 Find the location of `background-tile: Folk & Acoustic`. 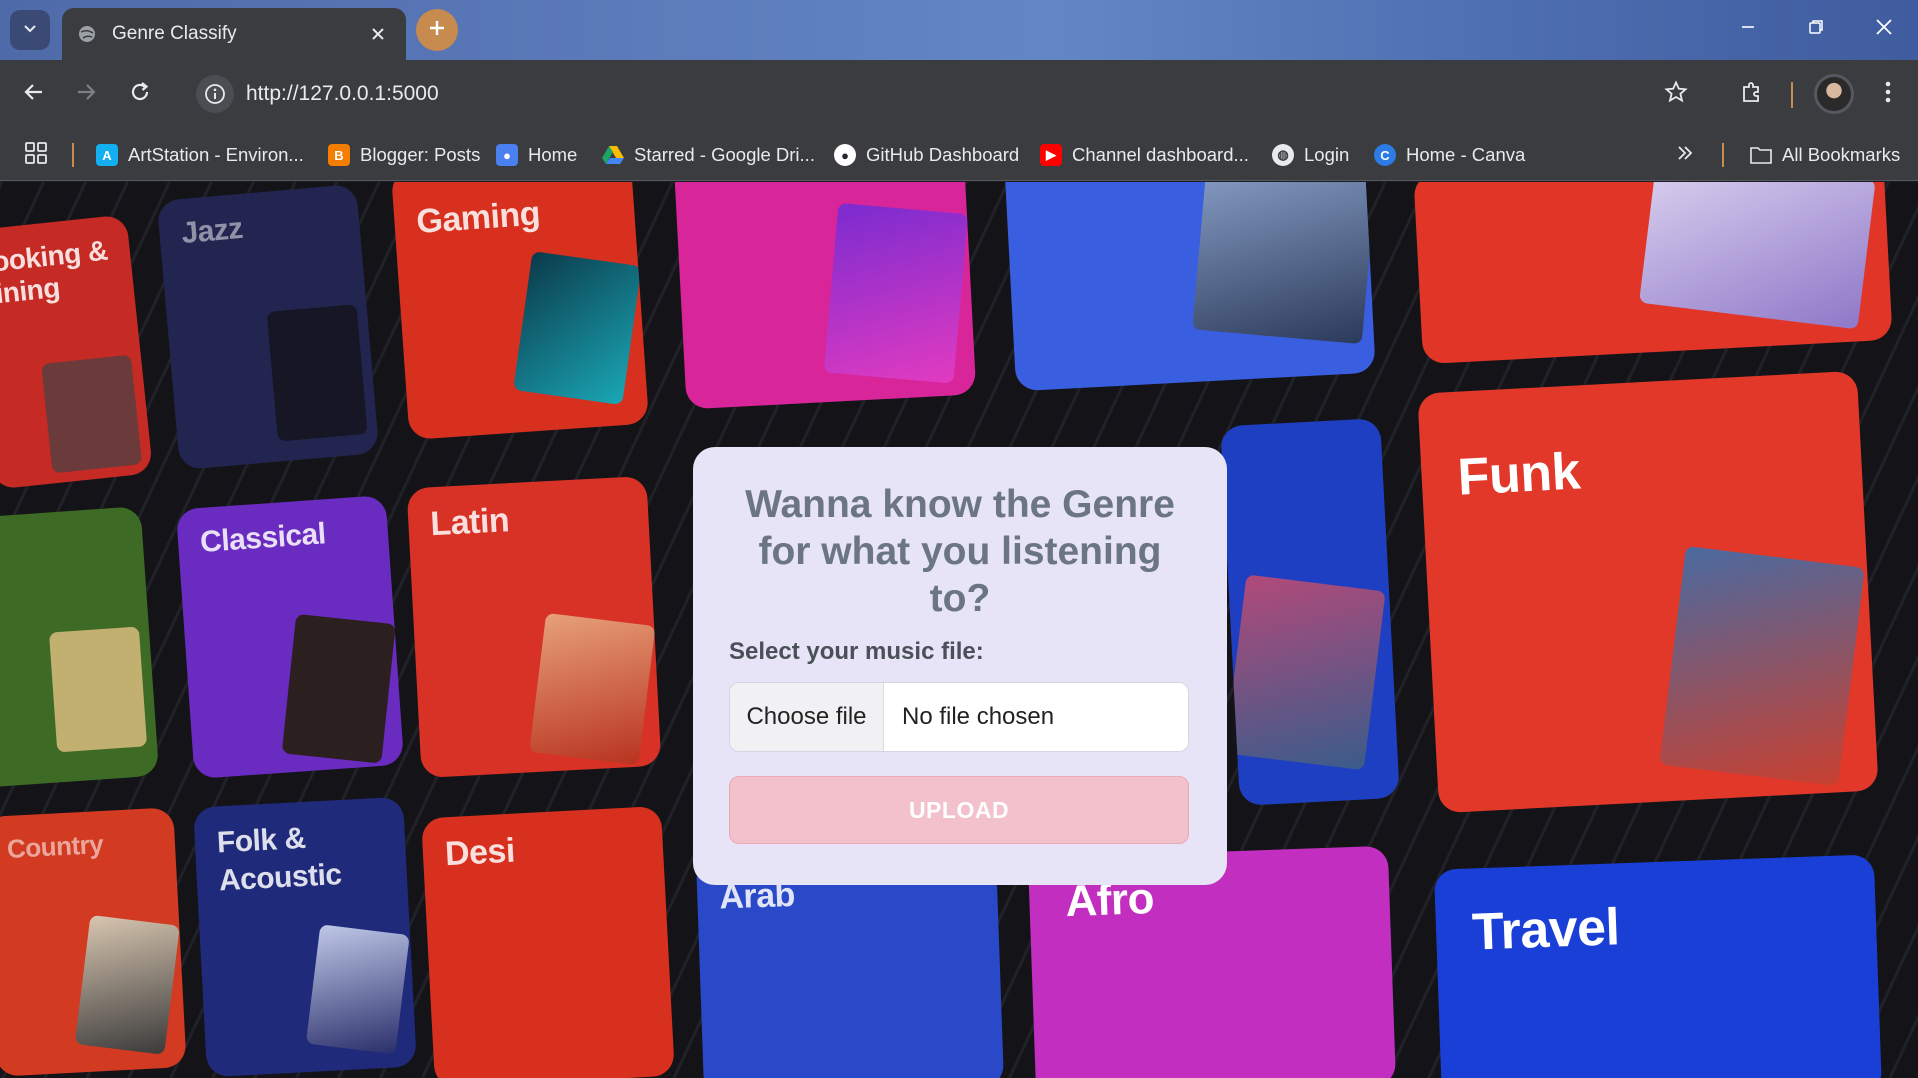

background-tile: Folk & Acoustic is located at coordinates (305, 937).